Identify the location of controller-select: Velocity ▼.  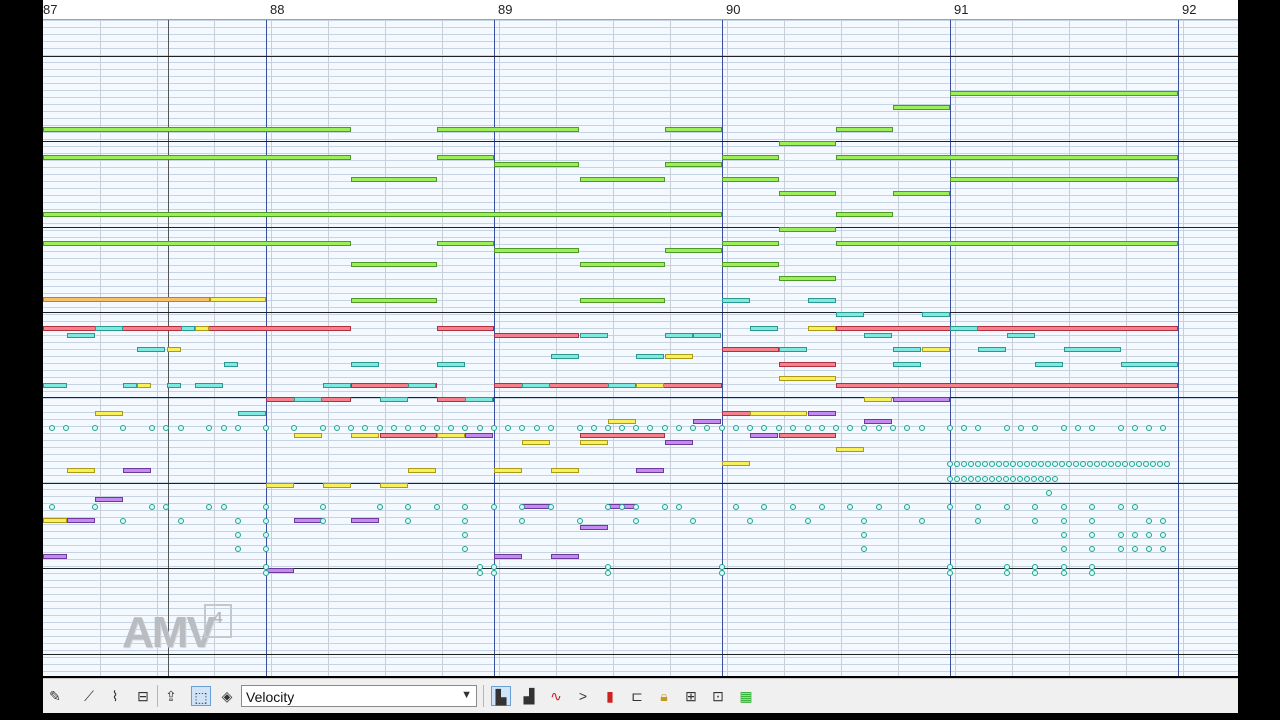
(359, 696).